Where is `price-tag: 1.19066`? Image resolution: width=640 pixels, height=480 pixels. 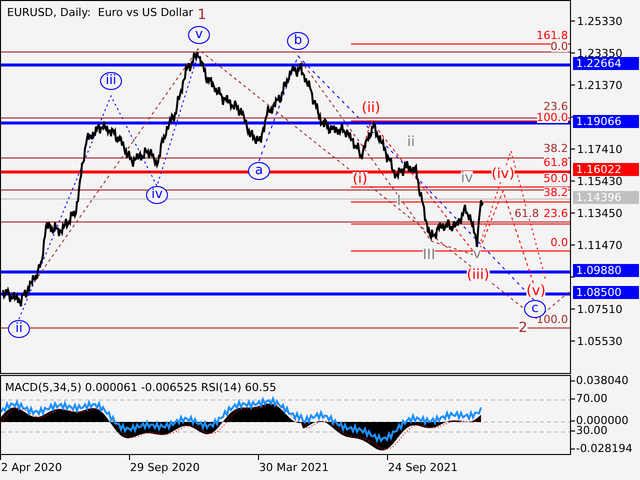 price-tag: 1.19066 is located at coordinates (606, 121).